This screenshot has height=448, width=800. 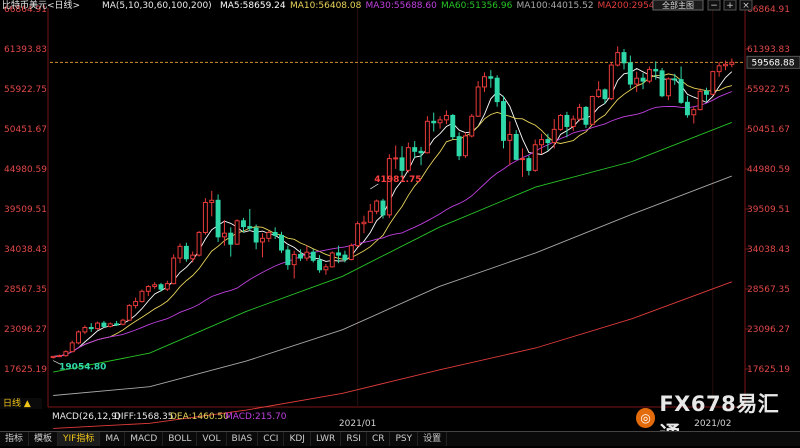 I want to click on indicator-tab: CCI, so click(x=271, y=439).